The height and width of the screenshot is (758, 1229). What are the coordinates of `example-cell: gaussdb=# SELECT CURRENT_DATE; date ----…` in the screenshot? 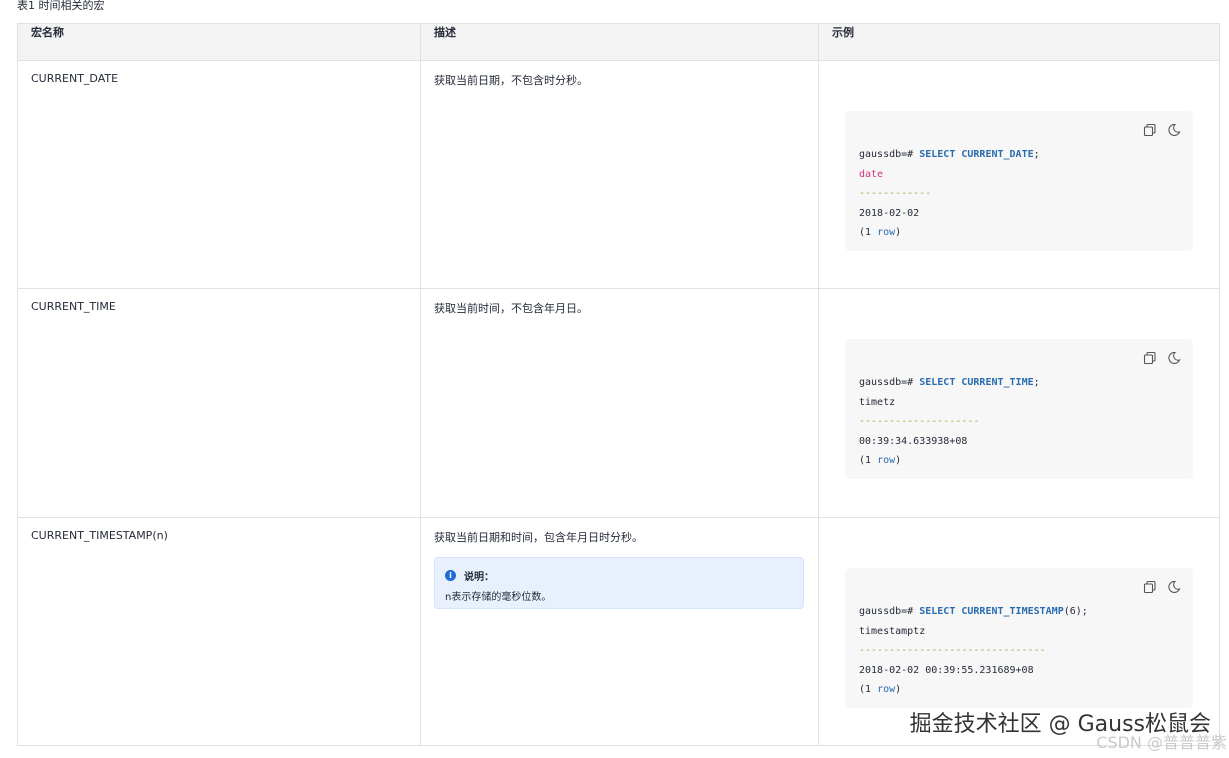 It's located at (1019, 174).